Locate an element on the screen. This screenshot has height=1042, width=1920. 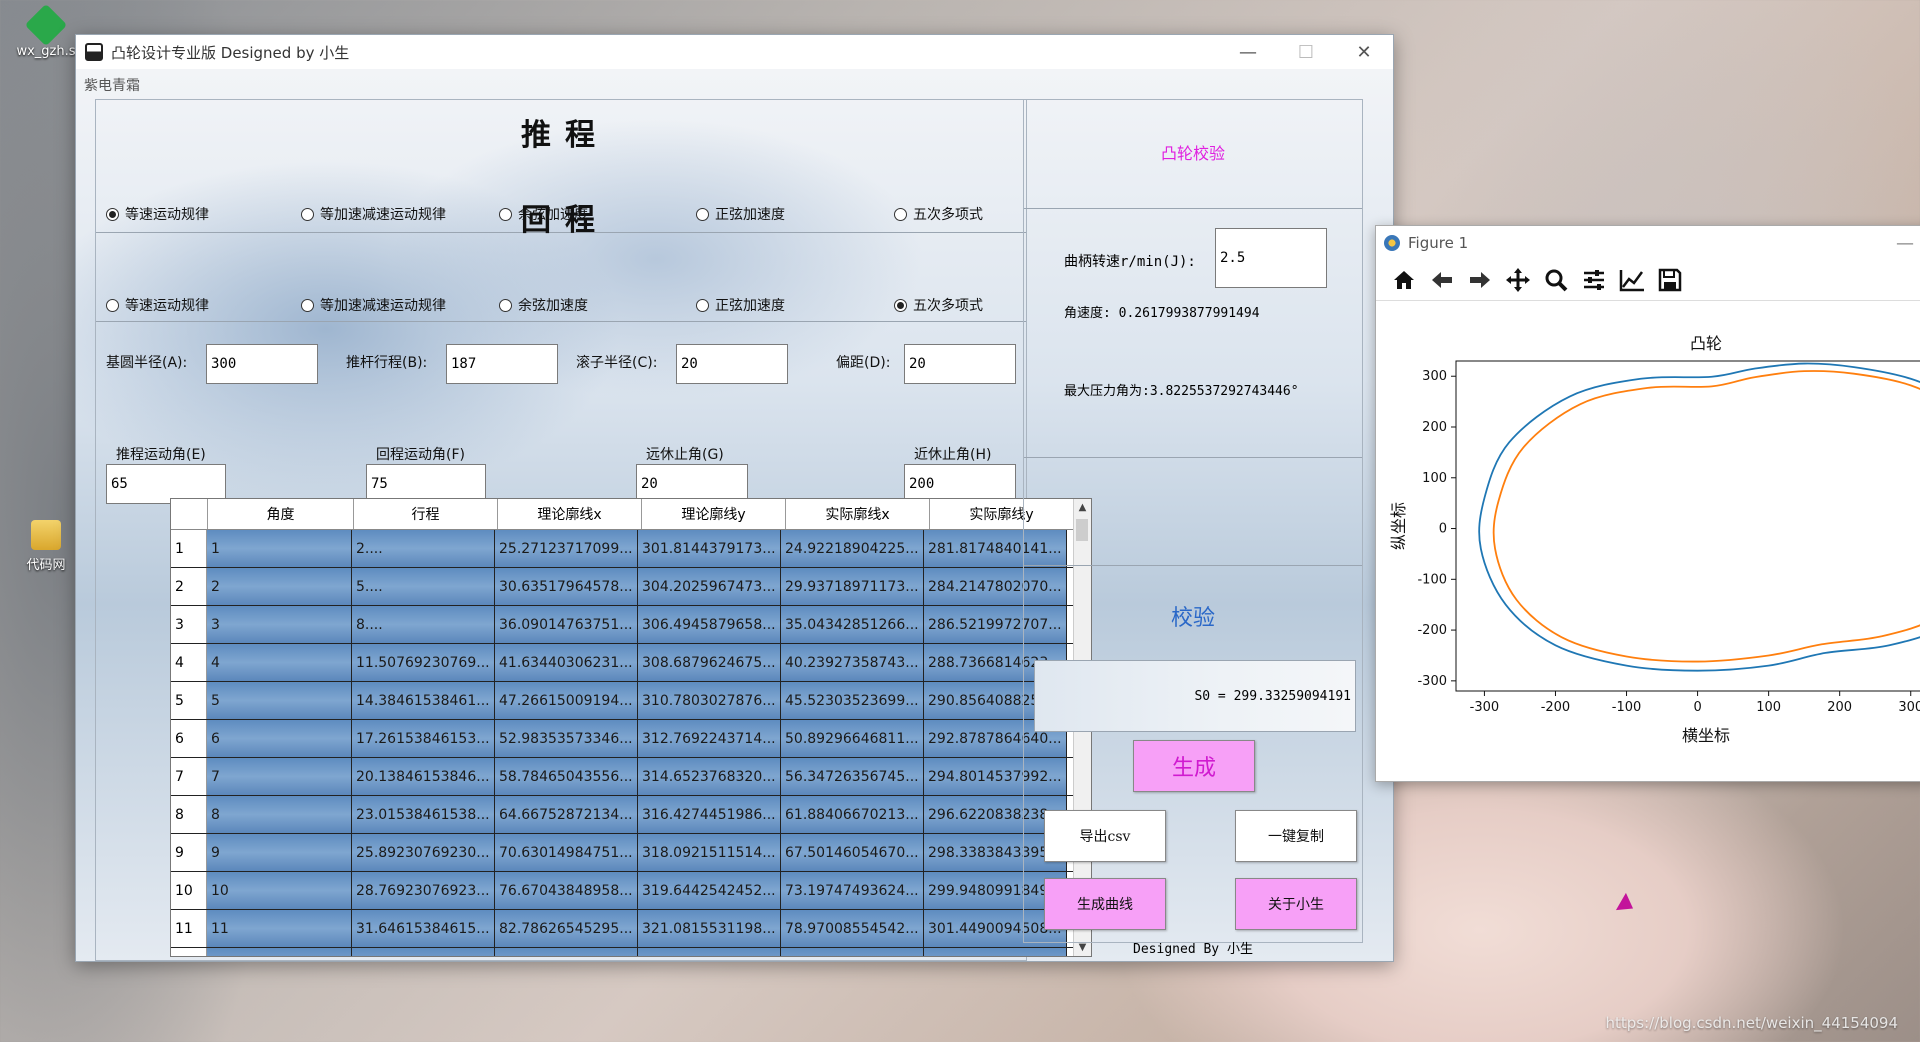
column-header: 行程 is located at coordinates (426, 514).